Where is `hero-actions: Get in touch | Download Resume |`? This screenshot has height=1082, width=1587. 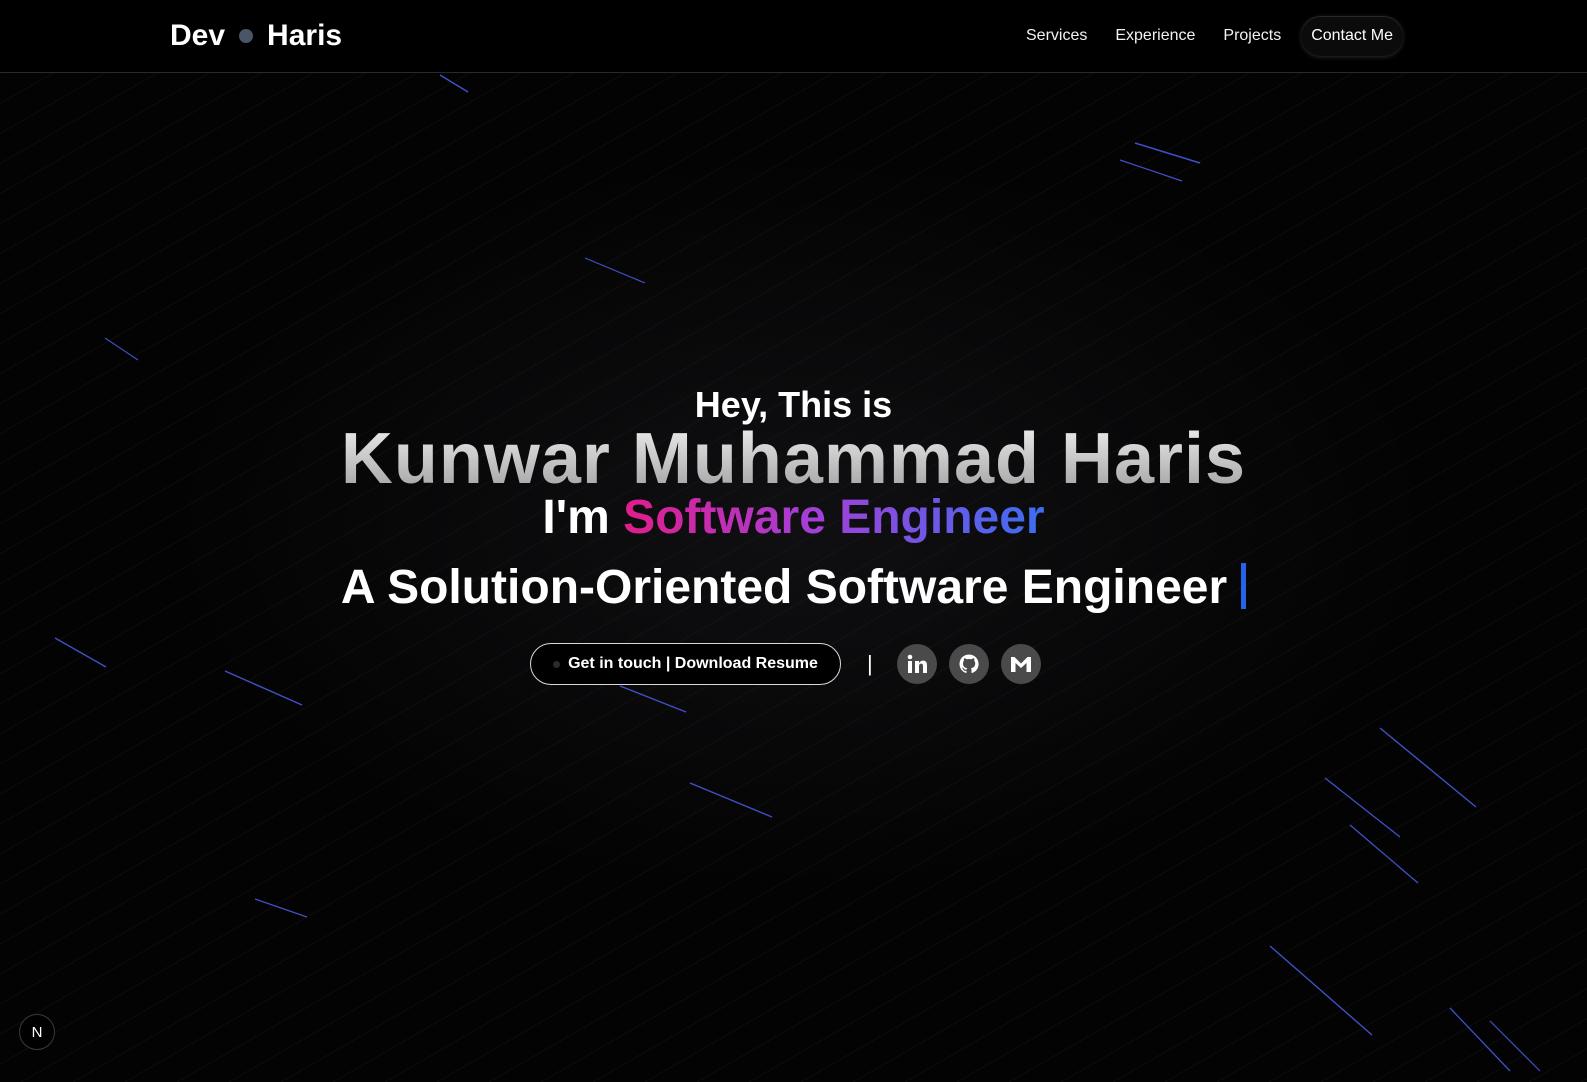 hero-actions: Get in touch | Download Resume | is located at coordinates (791, 664).